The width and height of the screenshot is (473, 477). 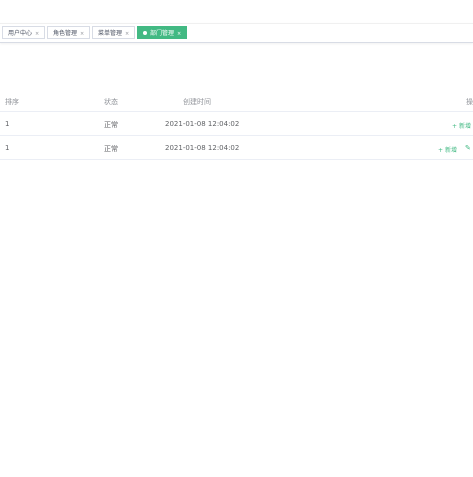 I want to click on tag-user-center: 用户中心 ×, so click(x=24, y=33).